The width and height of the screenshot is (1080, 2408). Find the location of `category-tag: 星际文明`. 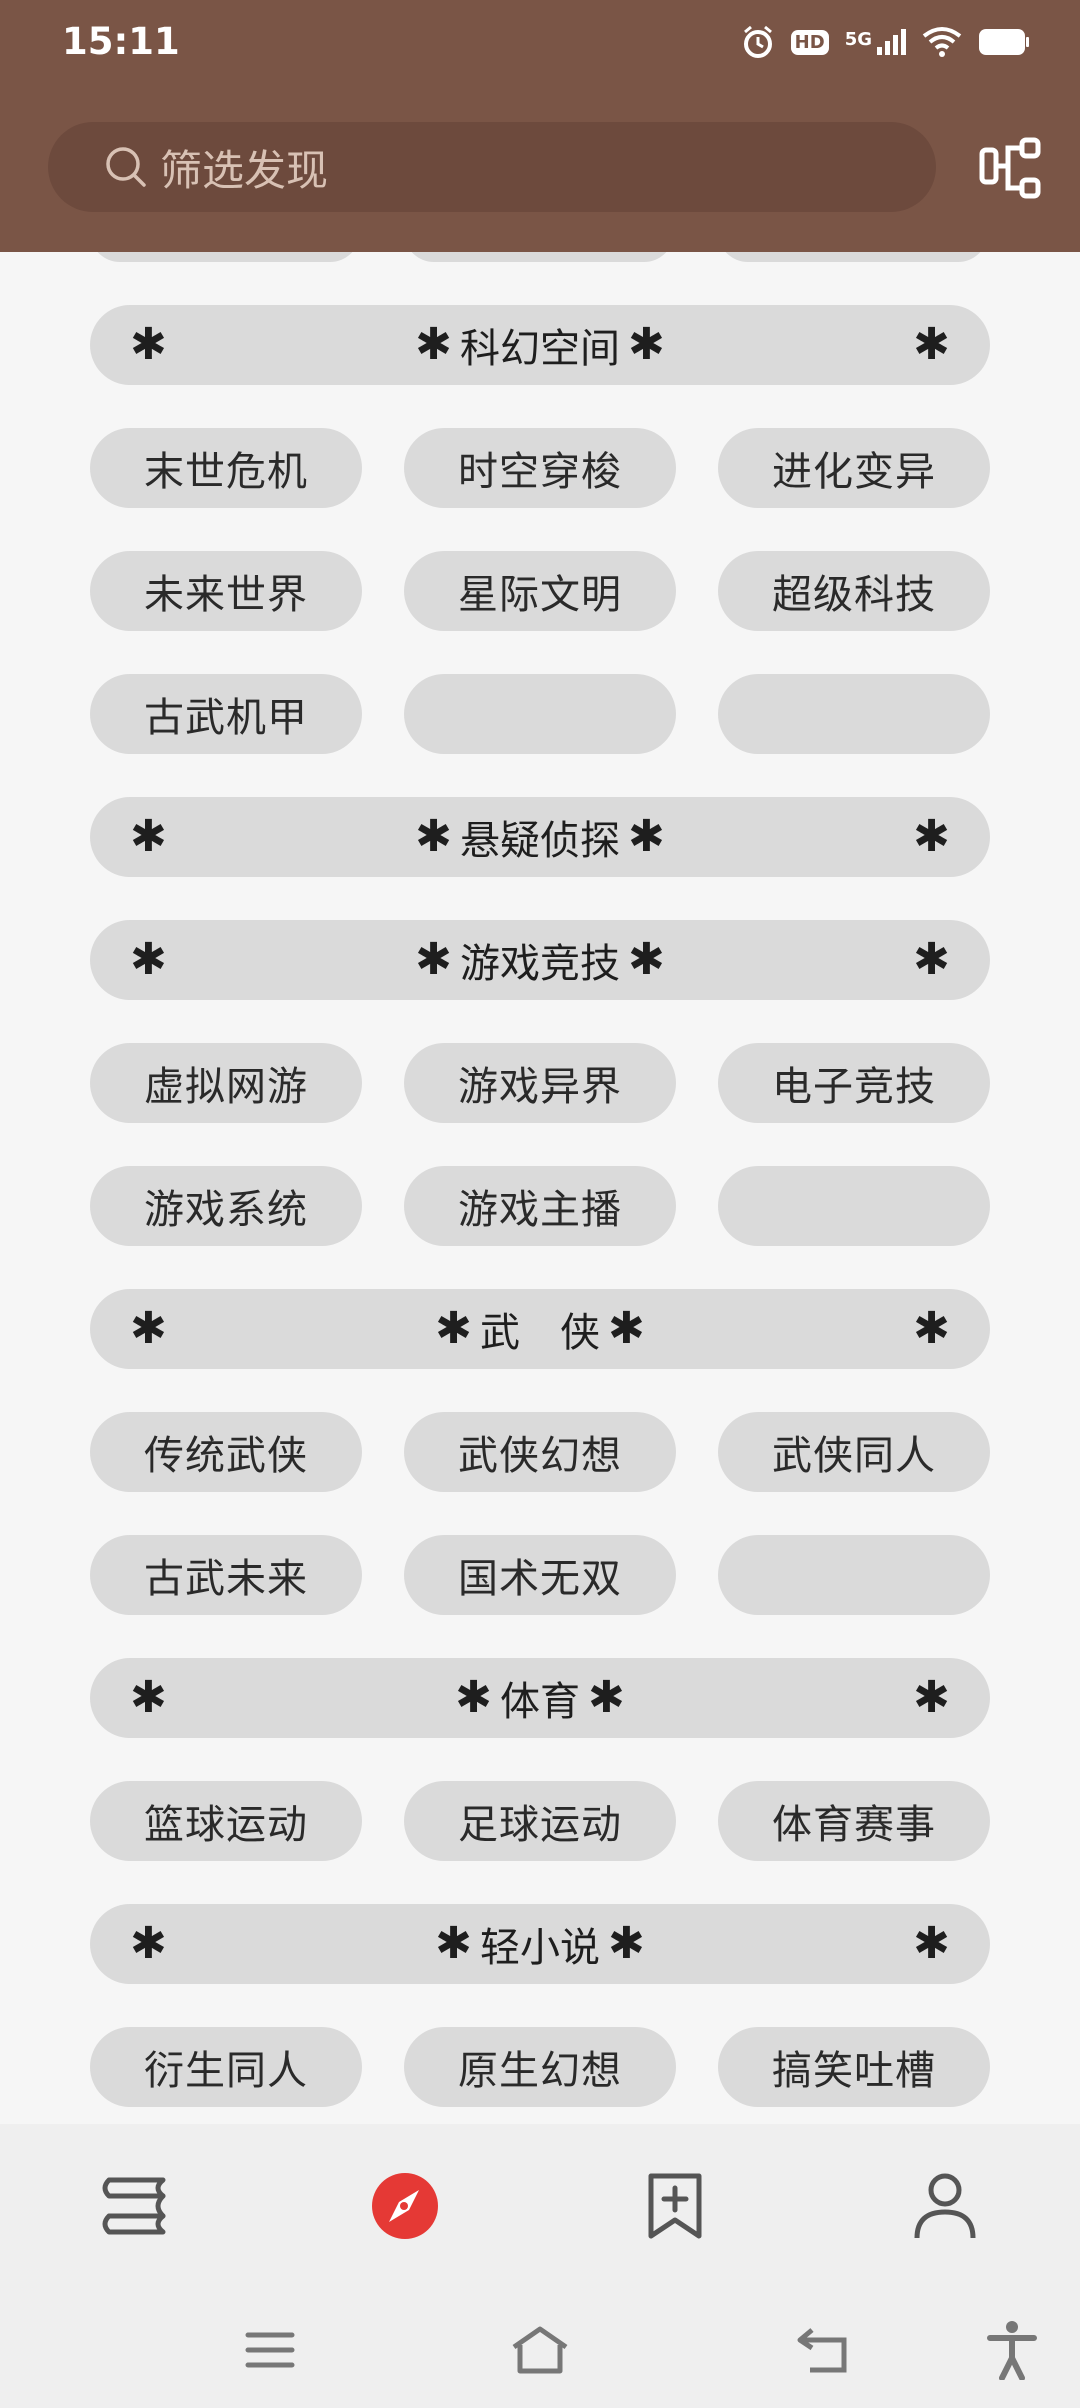

category-tag: 星际文明 is located at coordinates (540, 591).